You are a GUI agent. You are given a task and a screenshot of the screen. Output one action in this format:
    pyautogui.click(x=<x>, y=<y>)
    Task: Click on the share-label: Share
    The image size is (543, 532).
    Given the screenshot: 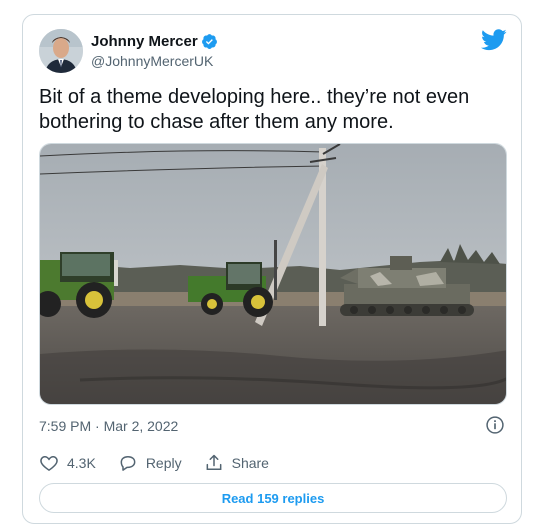 What is the action you would take?
    pyautogui.click(x=250, y=463)
    